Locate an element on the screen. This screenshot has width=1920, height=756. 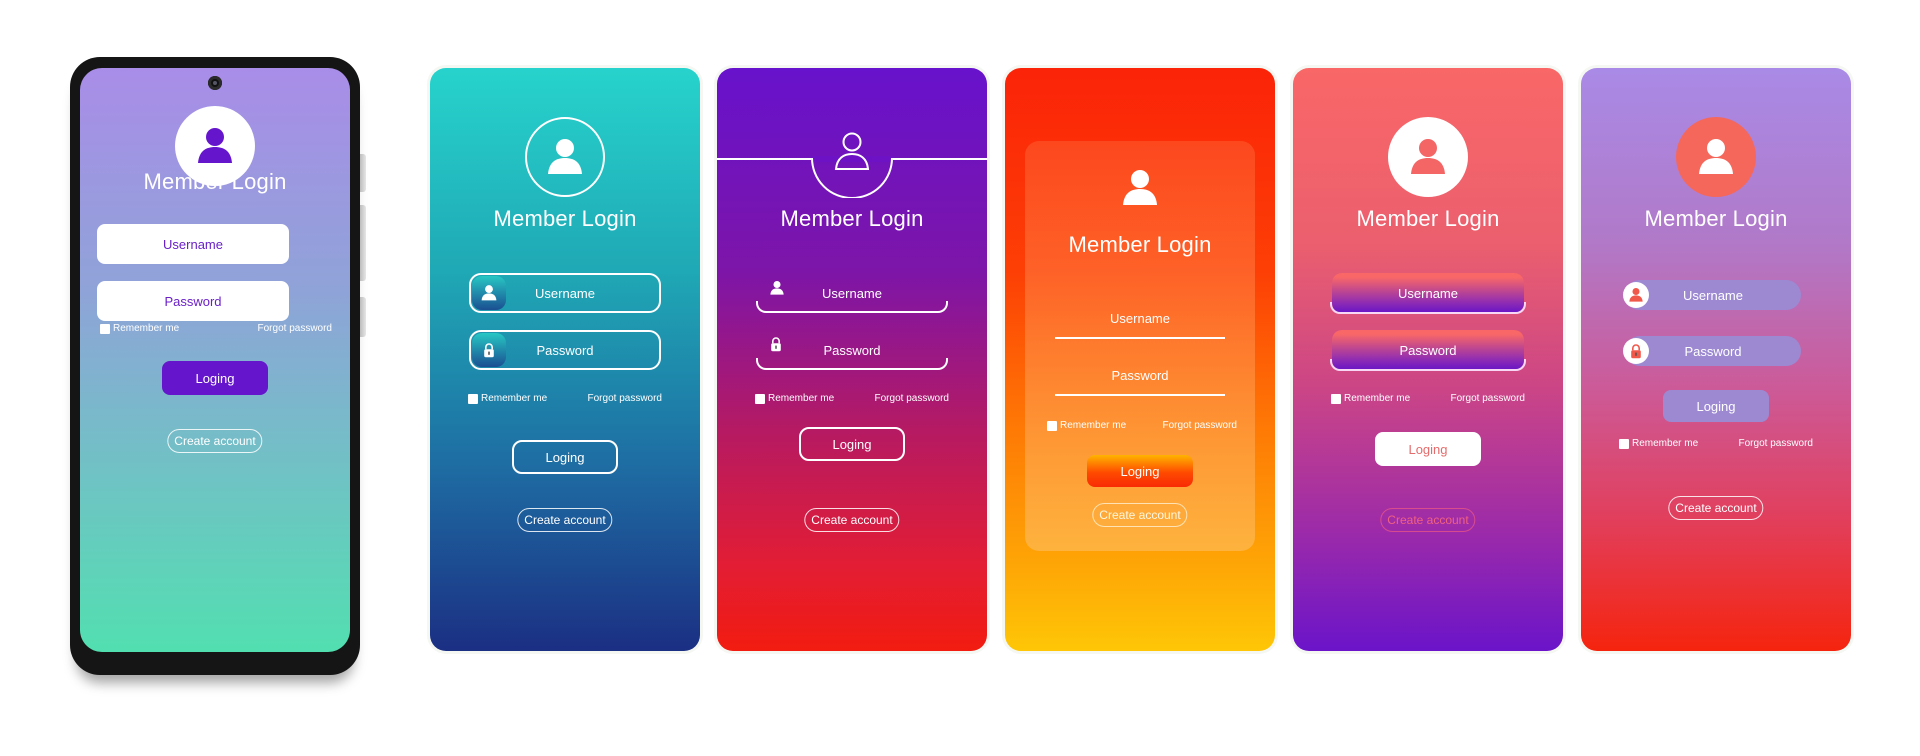
phone-side-button is located at coordinates (363, 317).